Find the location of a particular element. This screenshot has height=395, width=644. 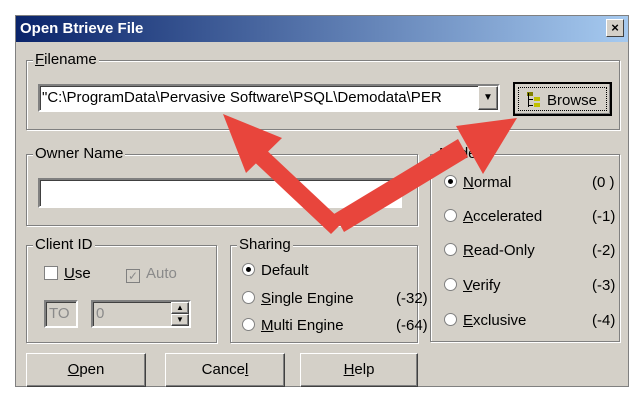

sharing-group-label: Sharing is located at coordinates (265, 244).